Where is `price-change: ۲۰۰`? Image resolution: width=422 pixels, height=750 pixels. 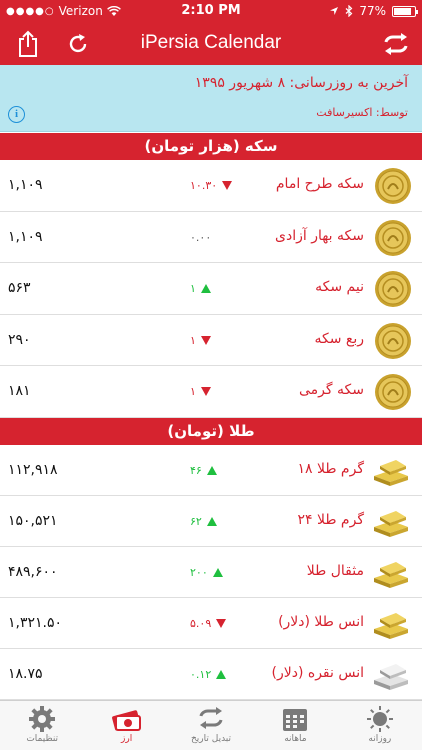
price-change: ۲۰۰ is located at coordinates (206, 572).